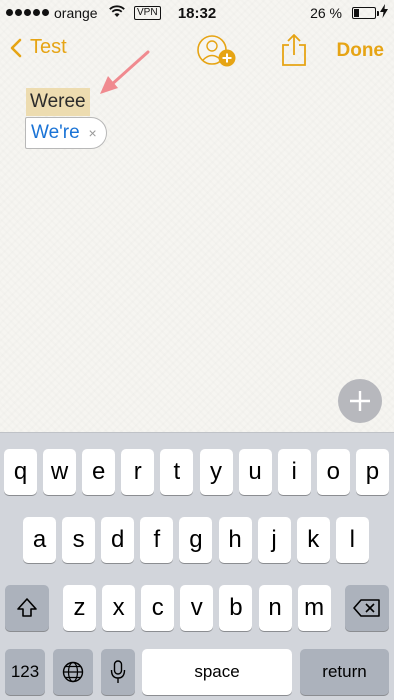 The height and width of the screenshot is (700, 394). I want to click on globe-icon, so click(73, 672).